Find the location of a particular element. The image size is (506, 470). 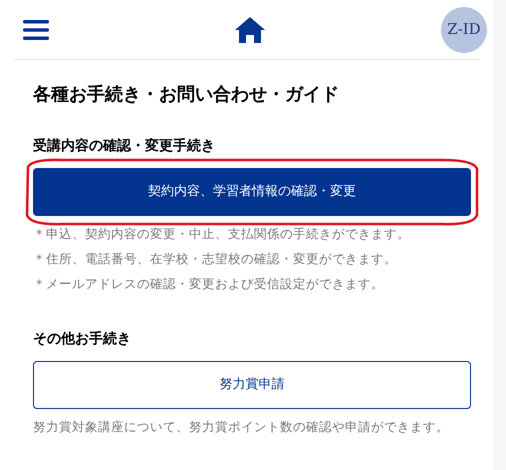

avatar: Z-ID is located at coordinates (464, 29).